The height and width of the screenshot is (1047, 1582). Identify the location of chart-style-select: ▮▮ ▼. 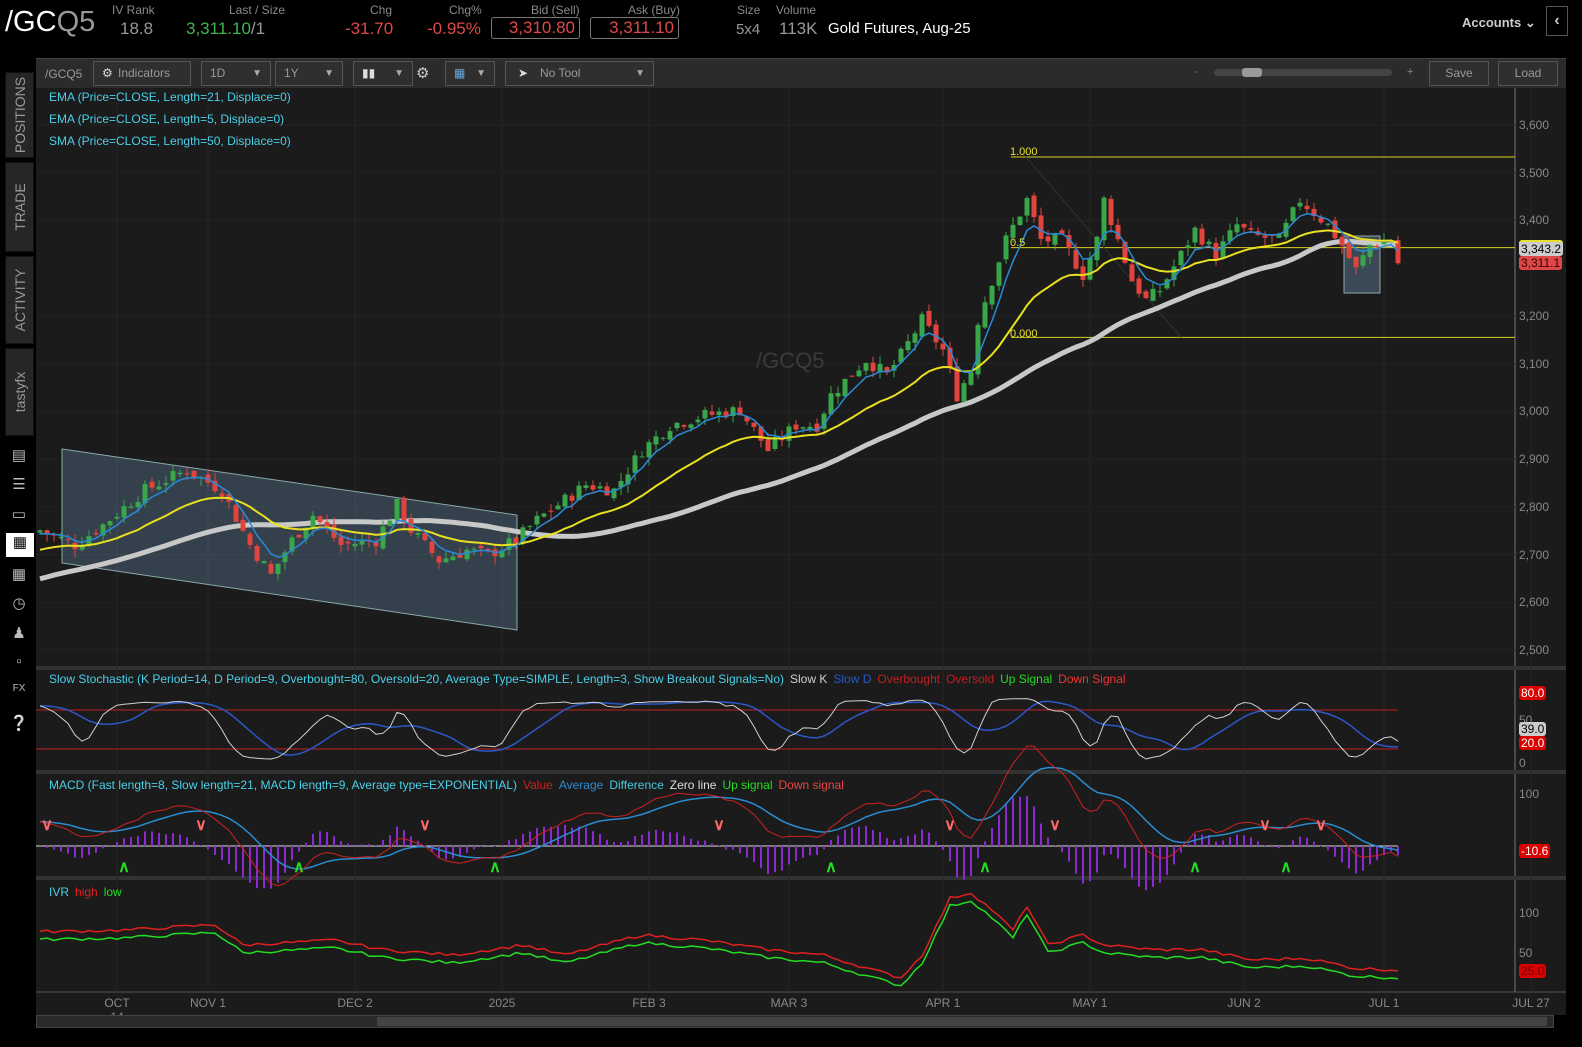
(383, 73).